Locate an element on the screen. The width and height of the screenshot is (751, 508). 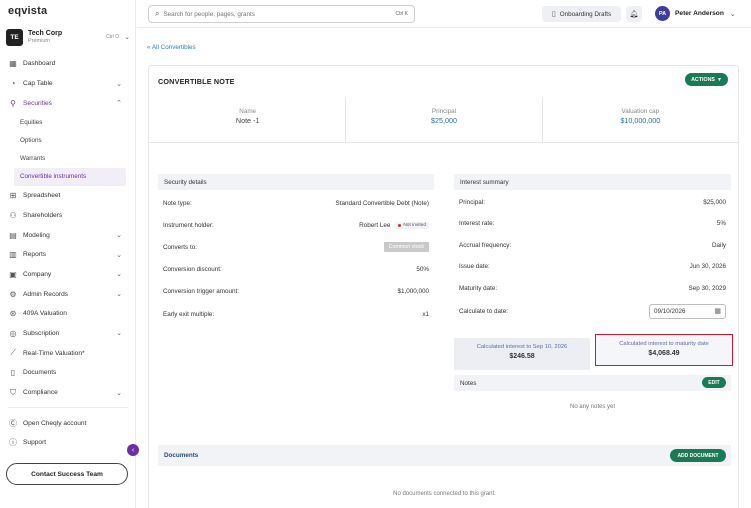
sidebar-subitem-equities: Equities is located at coordinates (68, 122).